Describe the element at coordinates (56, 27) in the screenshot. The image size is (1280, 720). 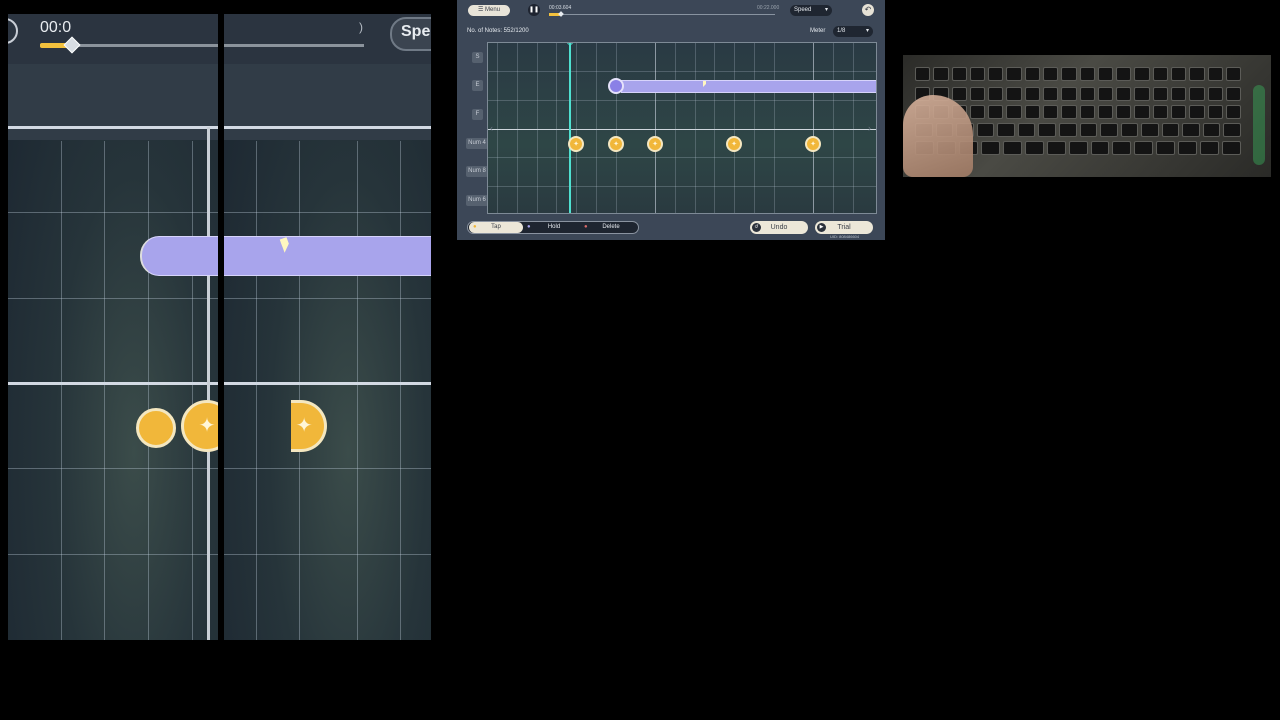
I see `zoom-time-label: 00:0` at that location.